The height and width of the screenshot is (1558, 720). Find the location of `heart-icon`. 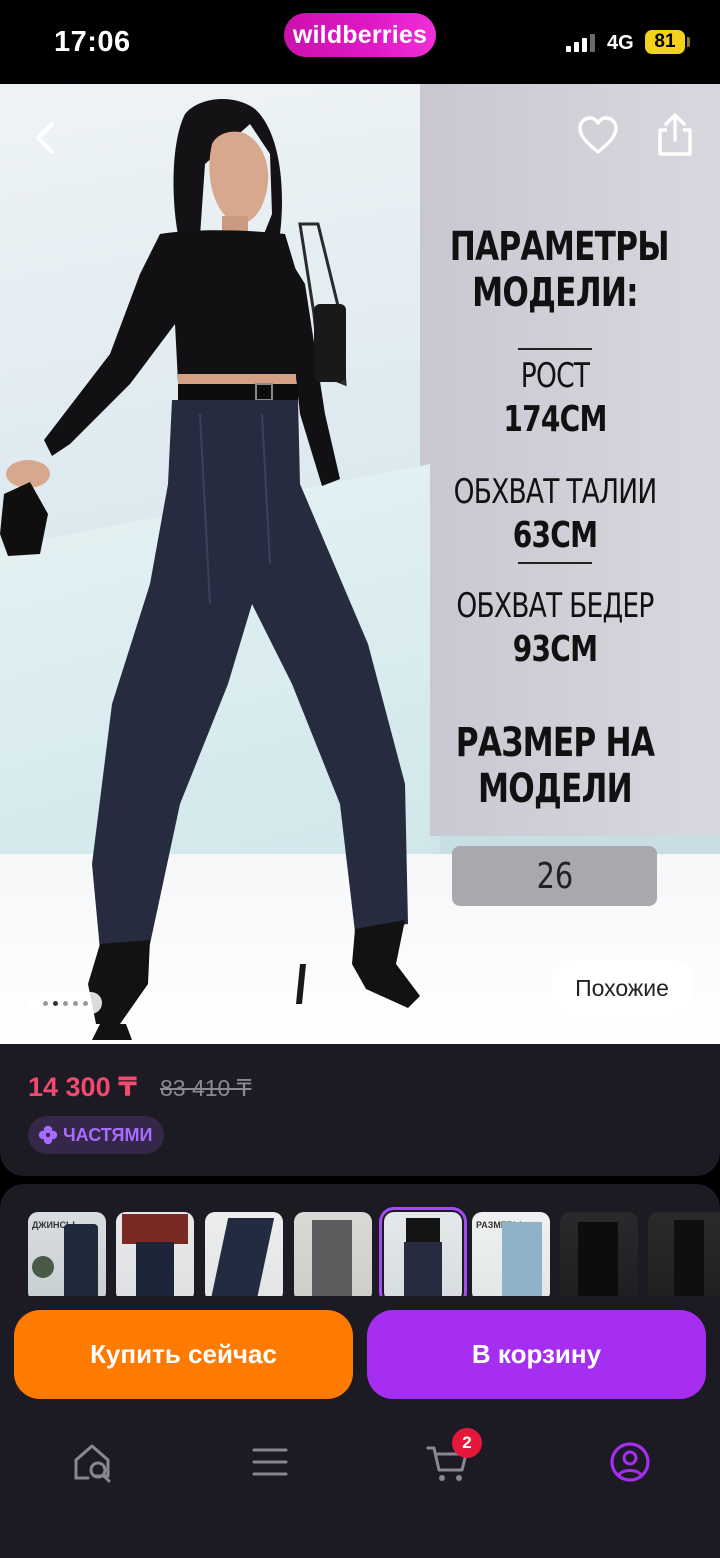

heart-icon is located at coordinates (598, 136).